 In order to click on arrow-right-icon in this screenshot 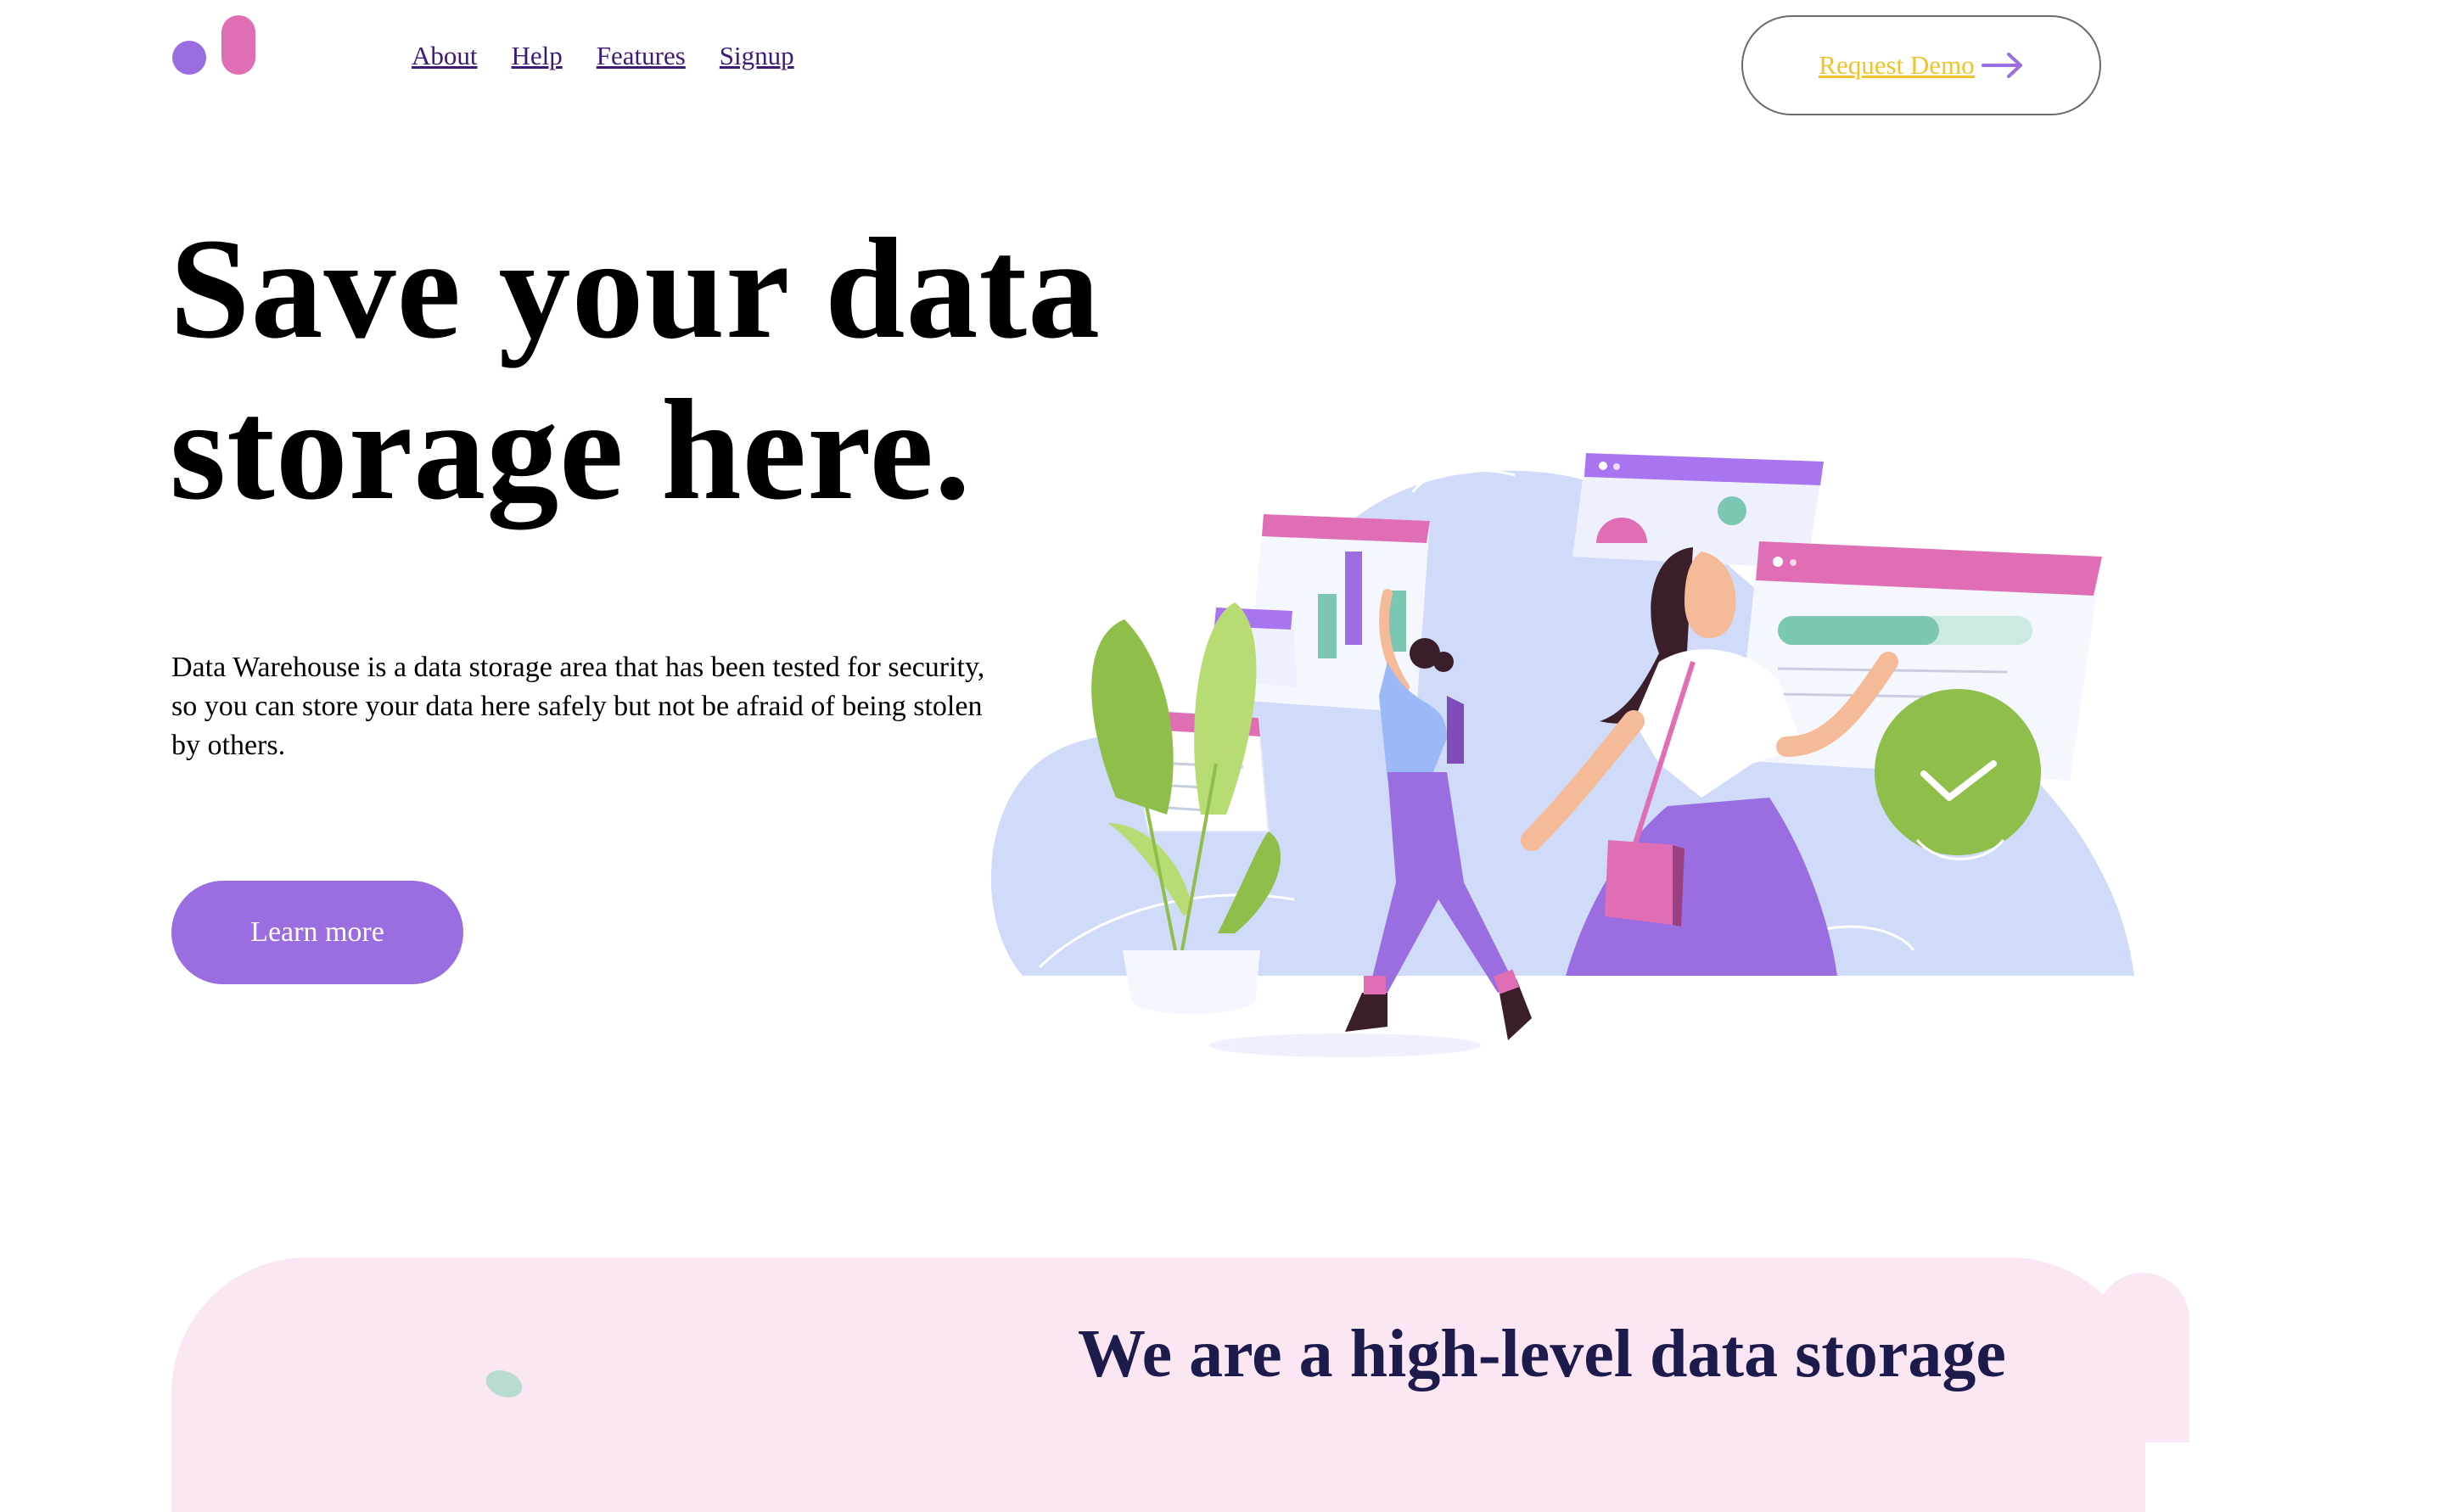, I will do `click(2001, 65)`.